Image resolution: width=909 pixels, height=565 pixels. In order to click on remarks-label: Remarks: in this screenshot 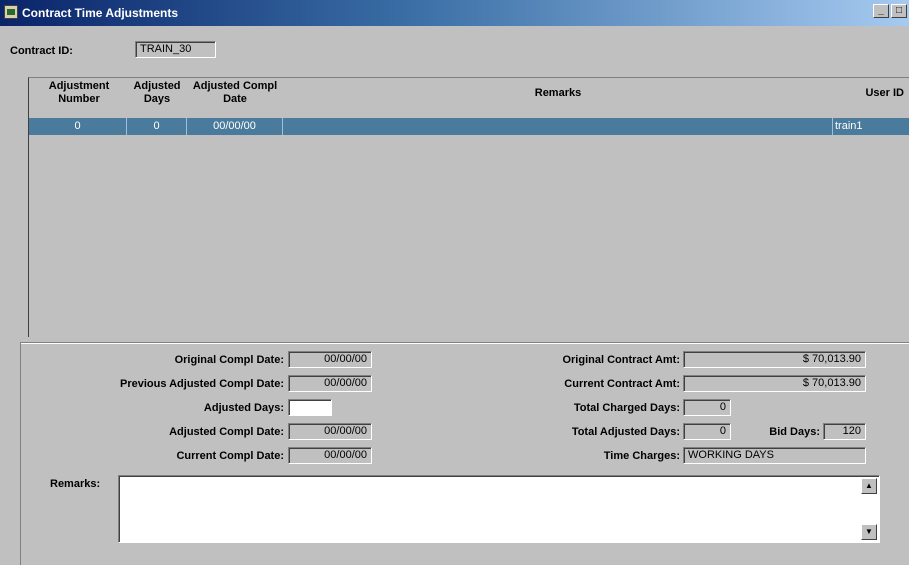, I will do `click(75, 484)`.